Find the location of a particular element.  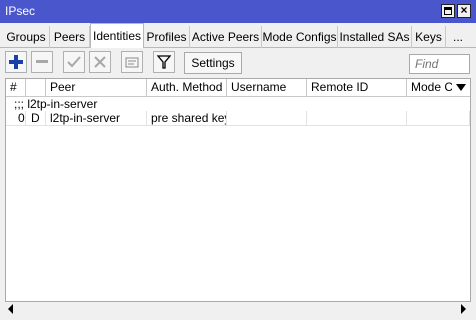

cell-peer: l2tp-in-server is located at coordinates (96, 118).